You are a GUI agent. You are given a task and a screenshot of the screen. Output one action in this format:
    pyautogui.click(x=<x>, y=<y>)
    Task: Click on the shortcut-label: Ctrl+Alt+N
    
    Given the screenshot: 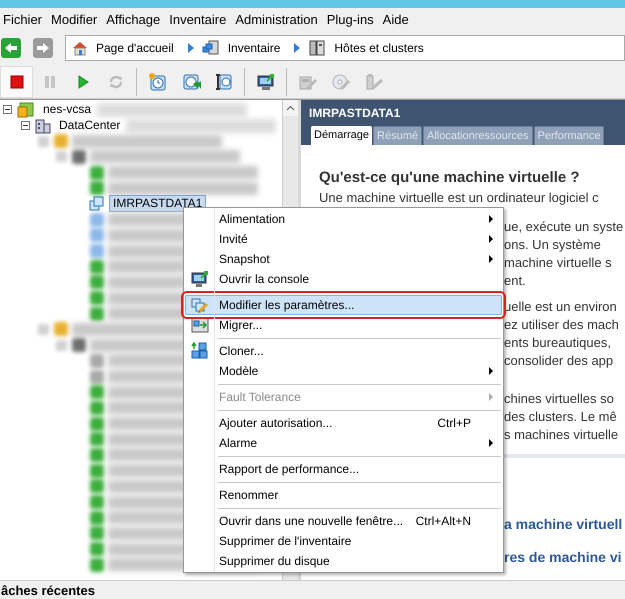 What is the action you would take?
    pyautogui.click(x=443, y=521)
    